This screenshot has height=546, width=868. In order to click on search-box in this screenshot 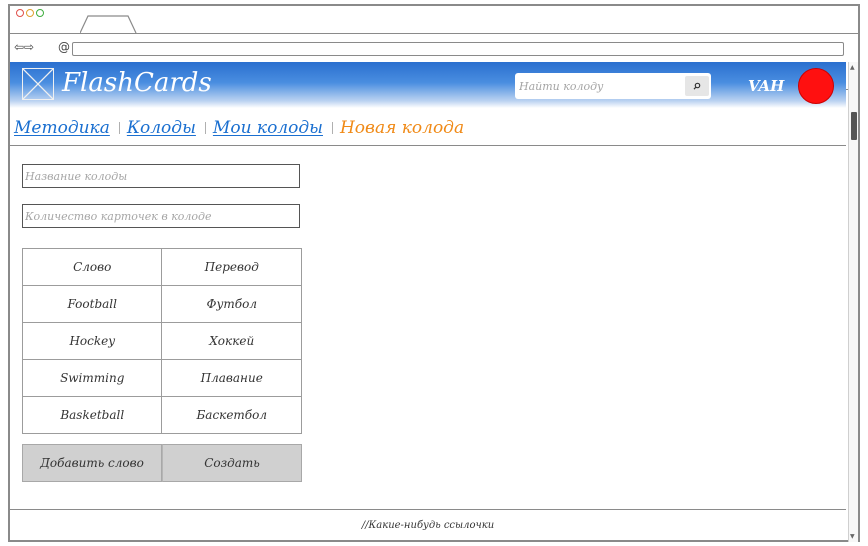, I will do `click(613, 86)`.